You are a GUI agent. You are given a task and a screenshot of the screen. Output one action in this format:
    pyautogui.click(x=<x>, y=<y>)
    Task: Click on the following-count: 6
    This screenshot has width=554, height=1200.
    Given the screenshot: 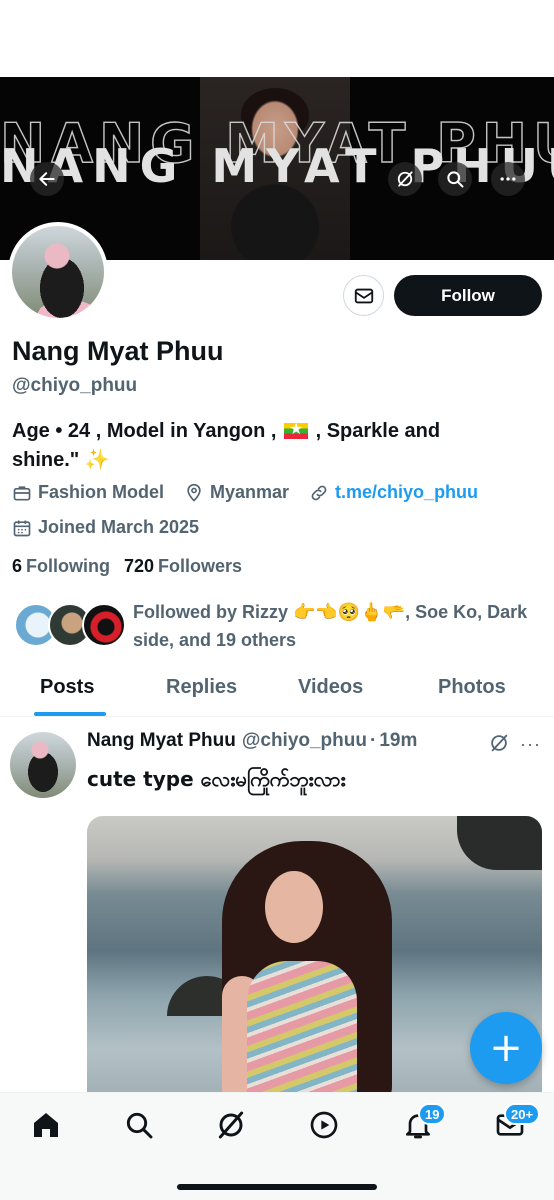 What is the action you would take?
    pyautogui.click(x=17, y=566)
    